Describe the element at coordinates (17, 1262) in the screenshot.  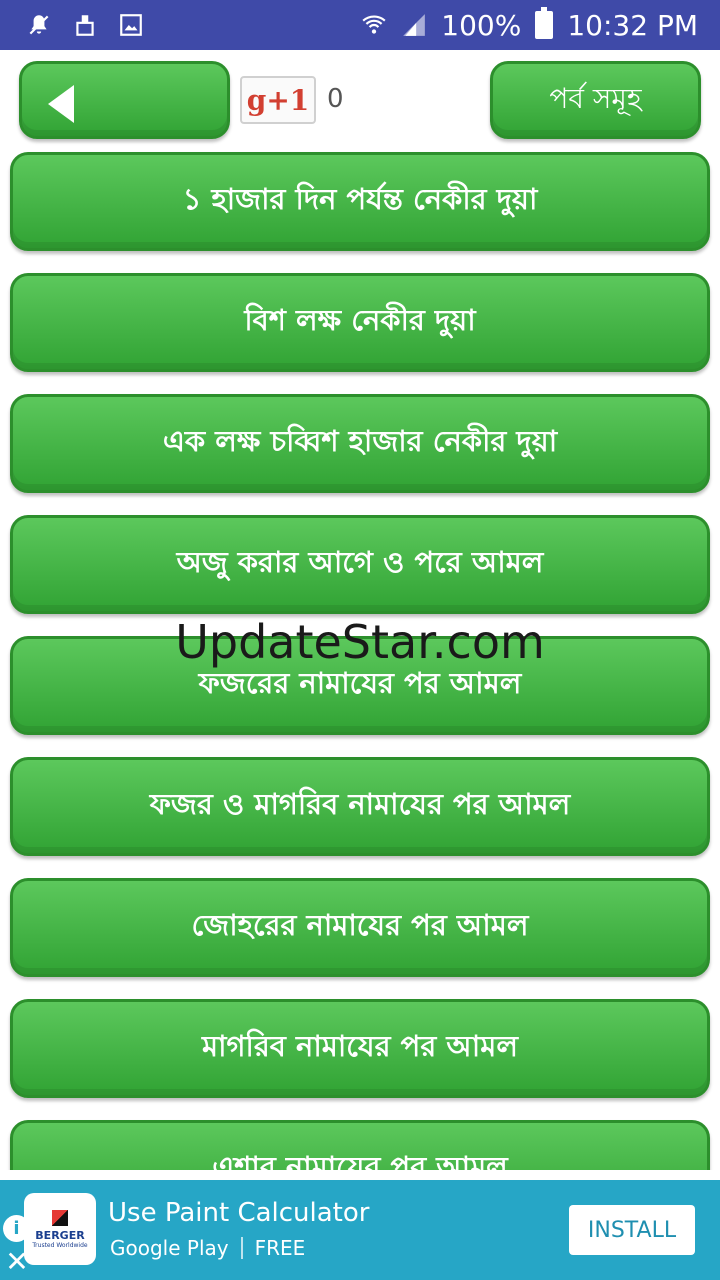
I see `ad-close-icon: ✕` at that location.